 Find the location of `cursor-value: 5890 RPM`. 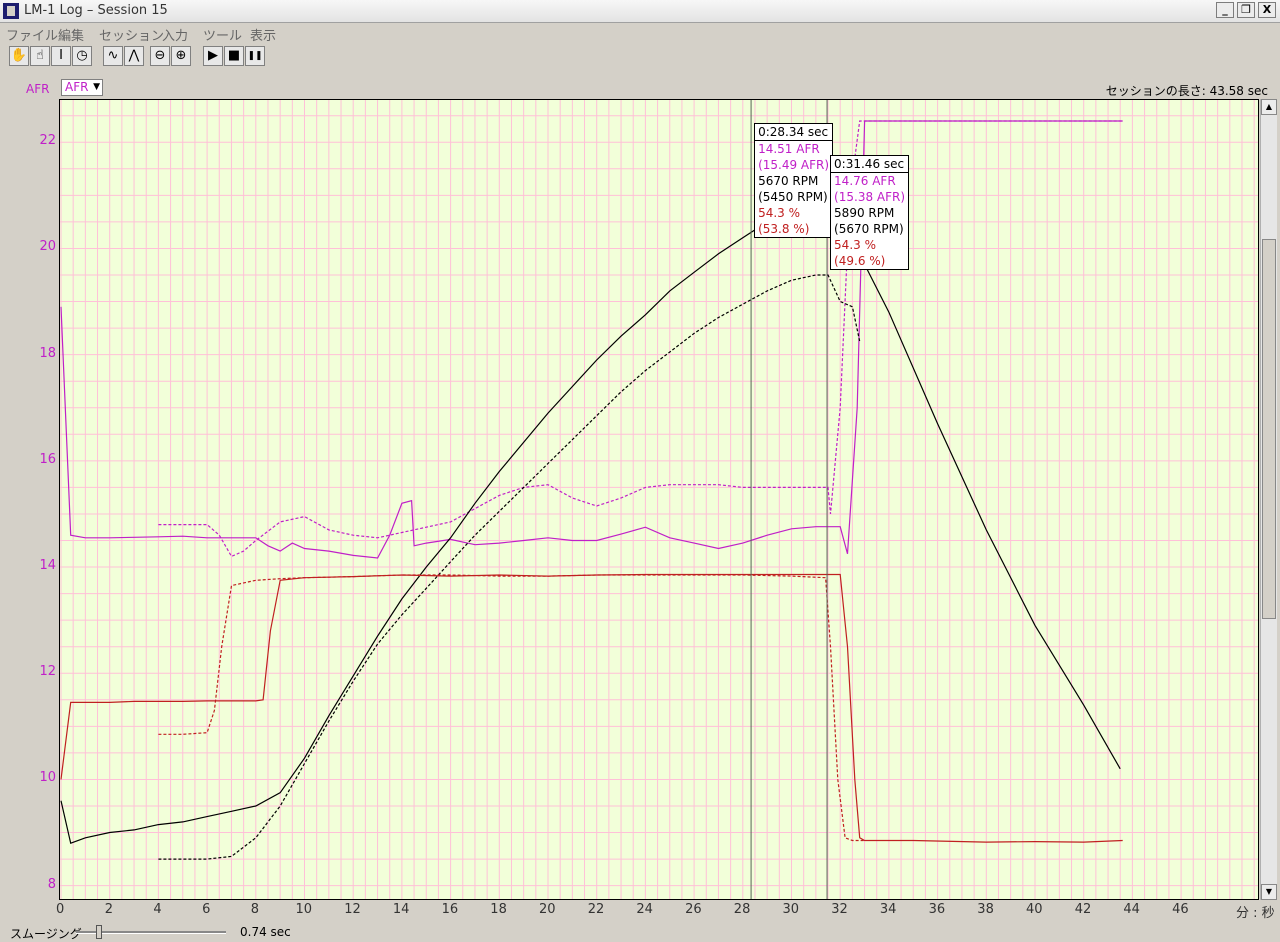

cursor-value: 5890 RPM is located at coordinates (864, 213).